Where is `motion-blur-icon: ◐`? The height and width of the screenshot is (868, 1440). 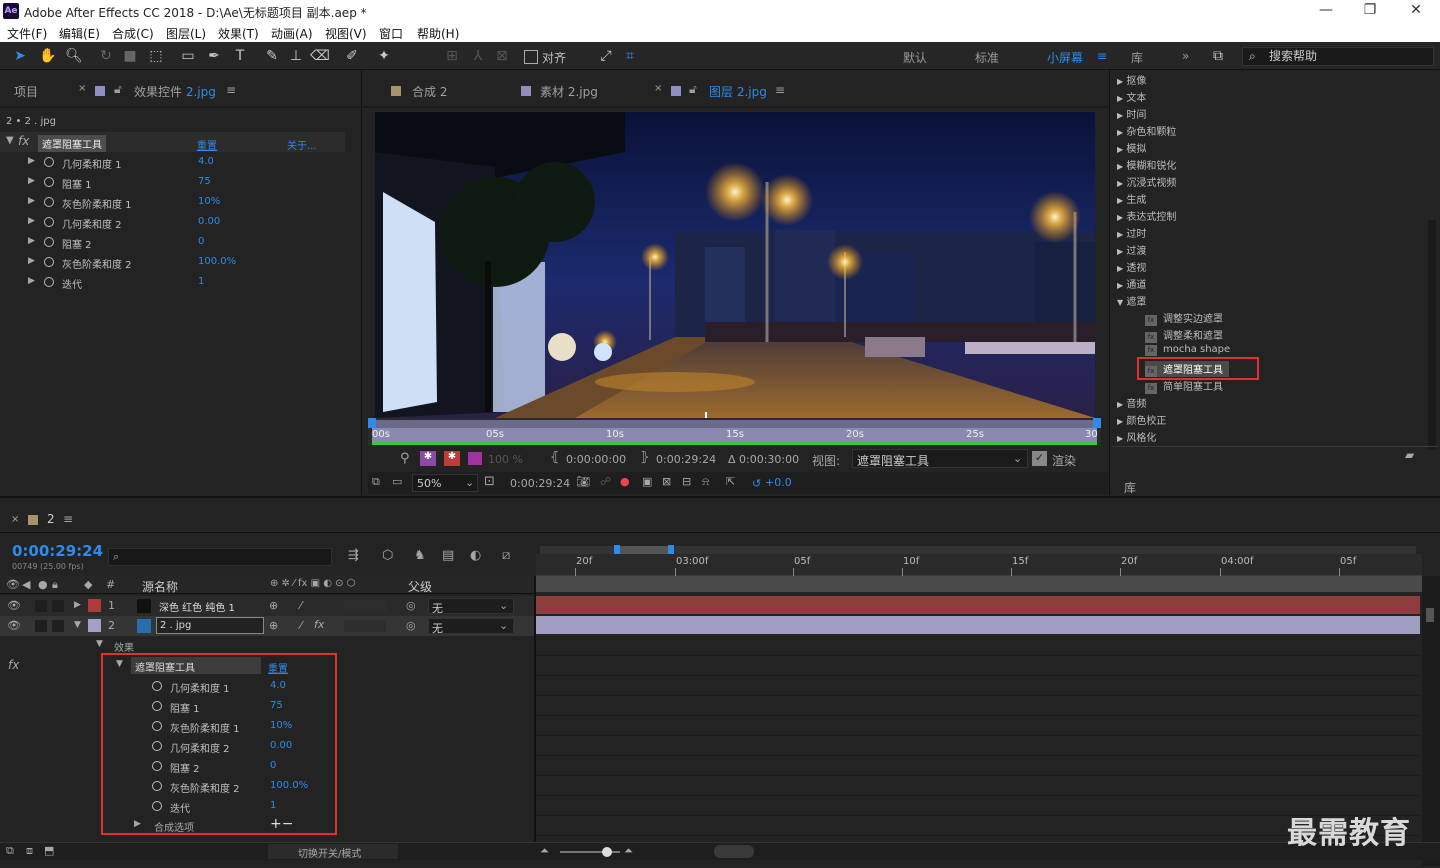 motion-blur-icon: ◐ is located at coordinates (475, 555).